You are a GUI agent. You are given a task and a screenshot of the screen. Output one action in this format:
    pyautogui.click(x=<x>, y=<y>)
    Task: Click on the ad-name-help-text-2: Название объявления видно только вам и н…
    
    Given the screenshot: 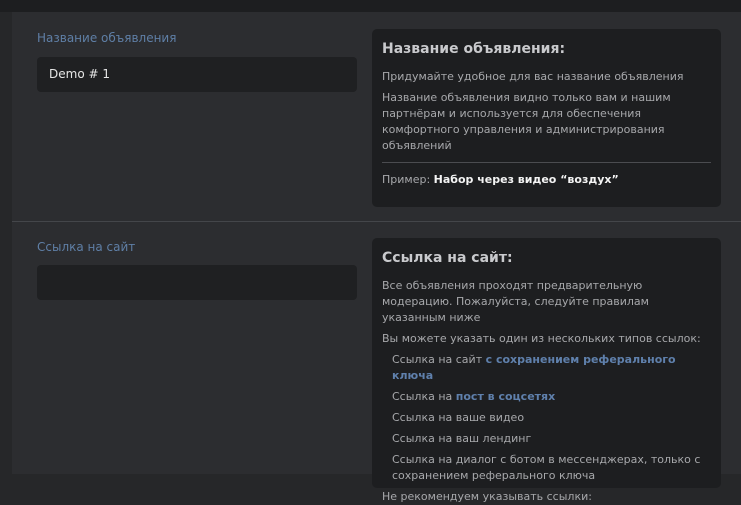 What is the action you would take?
    pyautogui.click(x=526, y=121)
    